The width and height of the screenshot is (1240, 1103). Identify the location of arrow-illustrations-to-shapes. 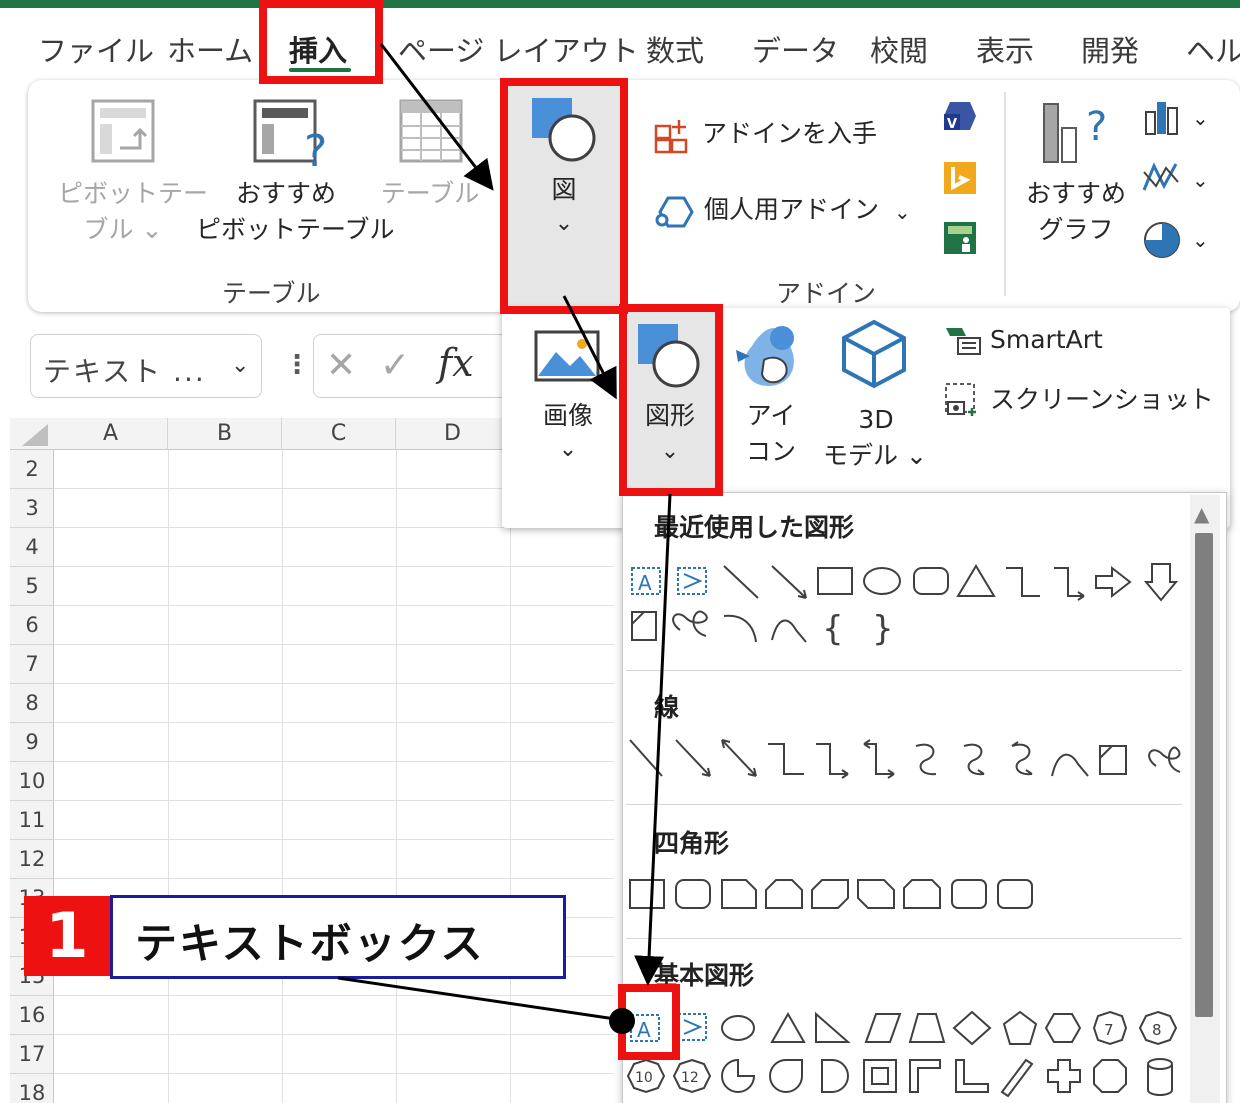
(589, 347).